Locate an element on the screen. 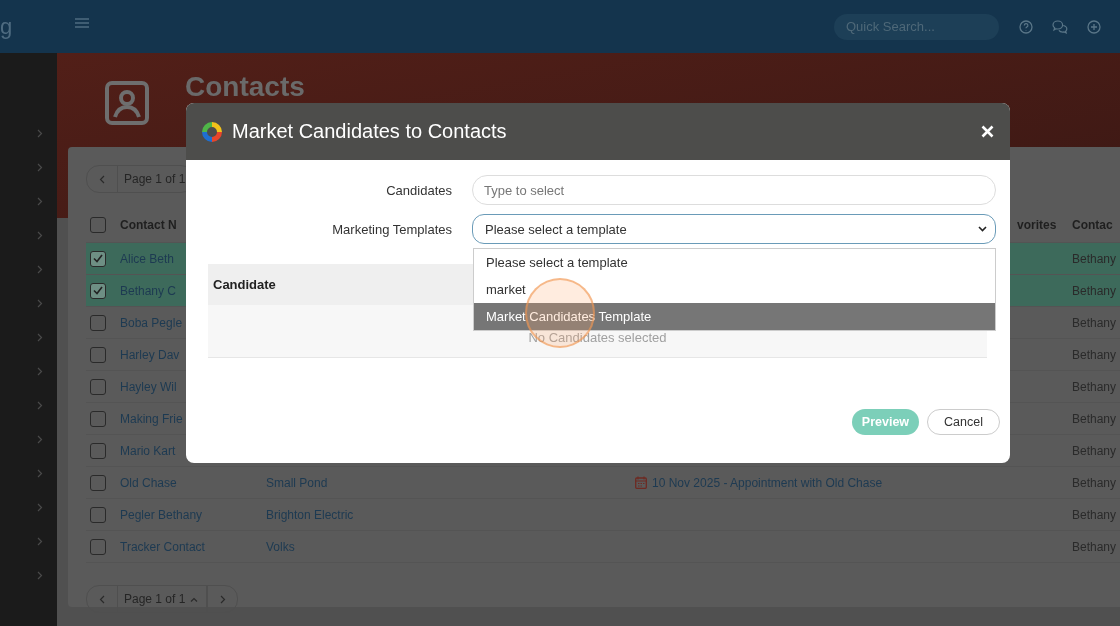 The width and height of the screenshot is (1120, 626). candidates-field: Type to select is located at coordinates (734, 190).